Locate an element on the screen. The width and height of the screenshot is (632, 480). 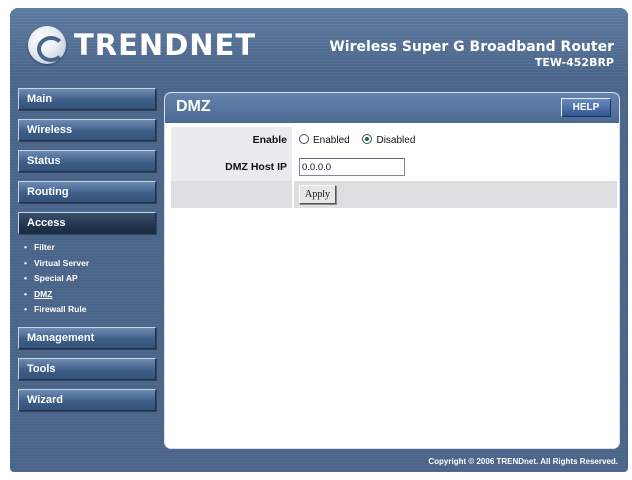
submenu-item-label: Filter is located at coordinates (44, 247).